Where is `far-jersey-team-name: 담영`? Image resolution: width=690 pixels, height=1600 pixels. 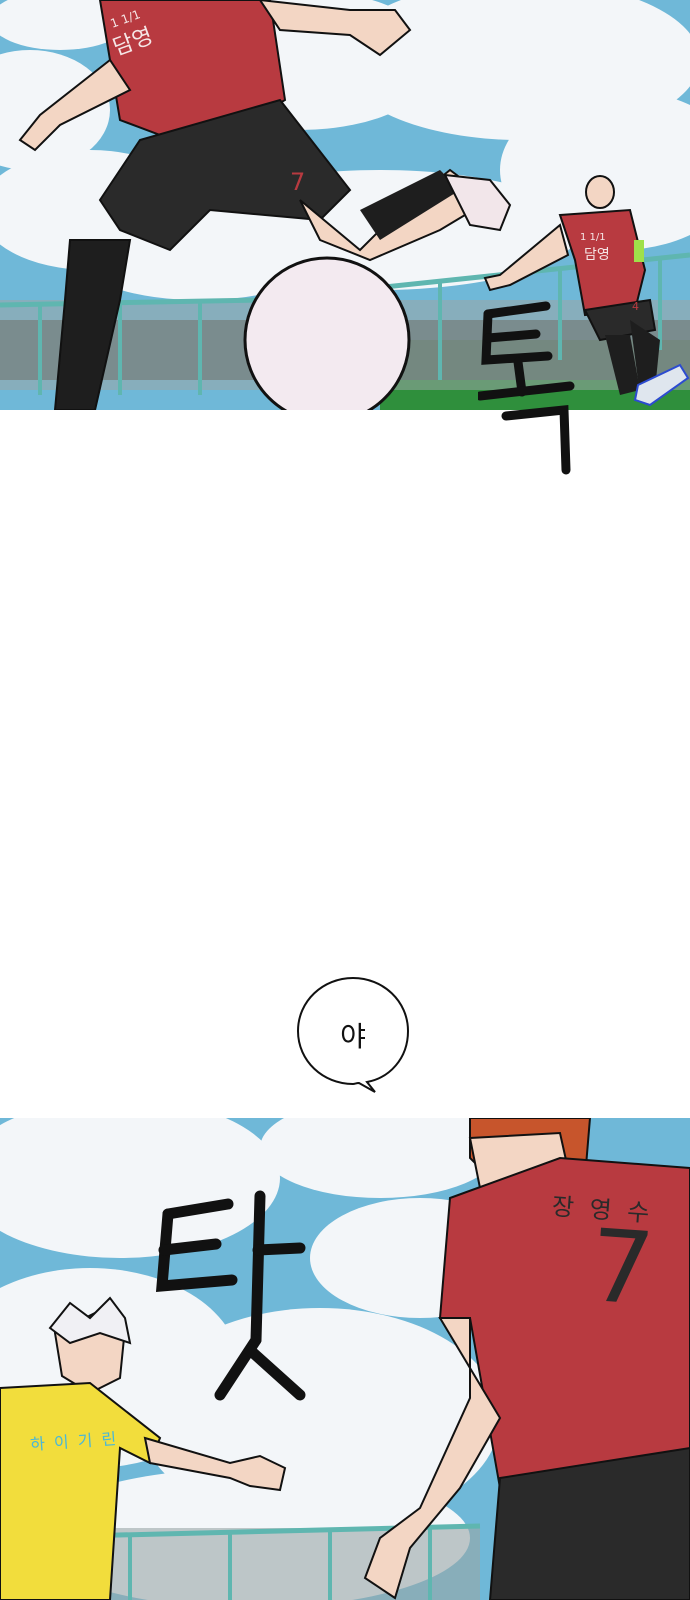
far-jersey-team-name: 담영 is located at coordinates (597, 255).